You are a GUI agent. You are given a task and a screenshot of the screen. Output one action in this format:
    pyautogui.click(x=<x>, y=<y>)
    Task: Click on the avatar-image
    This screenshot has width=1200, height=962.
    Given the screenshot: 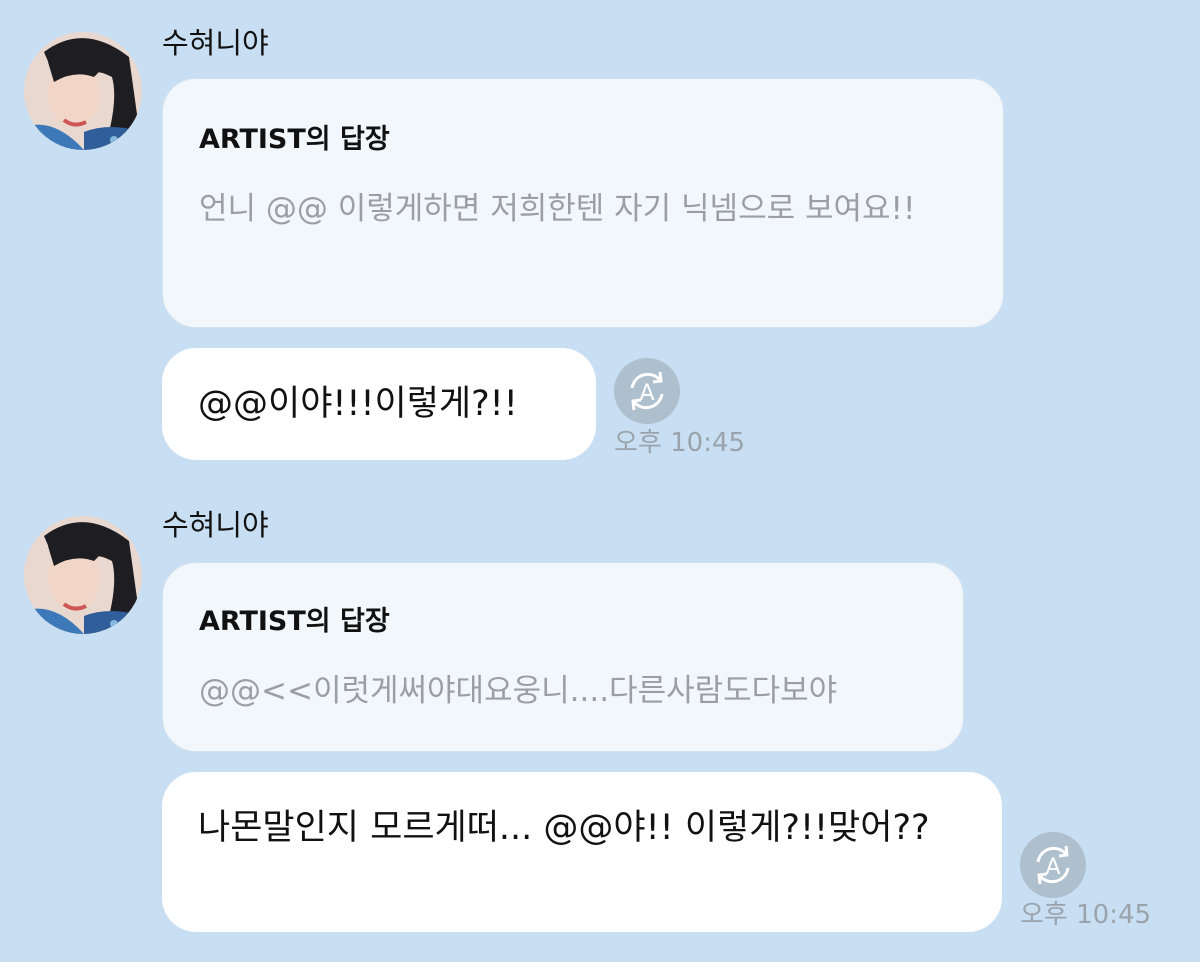 What is the action you would take?
    pyautogui.click(x=83, y=575)
    